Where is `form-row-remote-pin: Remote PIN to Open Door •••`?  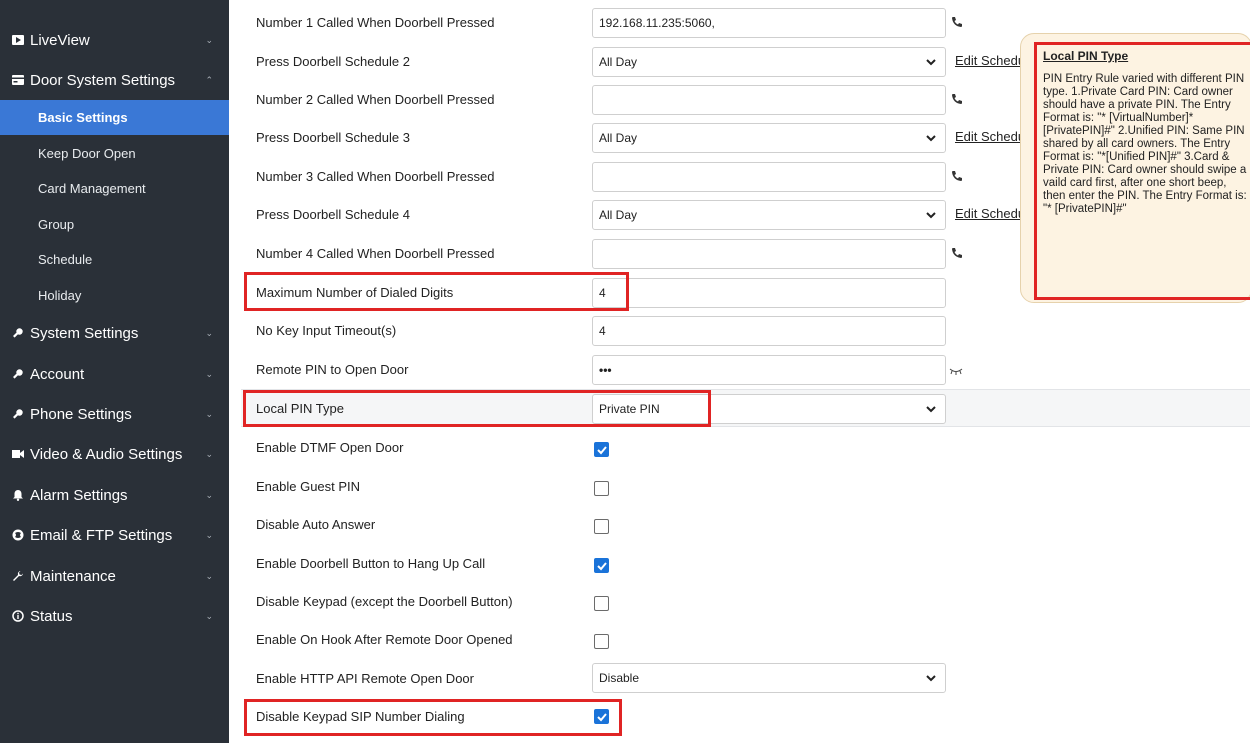 form-row-remote-pin: Remote PIN to Open Door ••• is located at coordinates (745, 369).